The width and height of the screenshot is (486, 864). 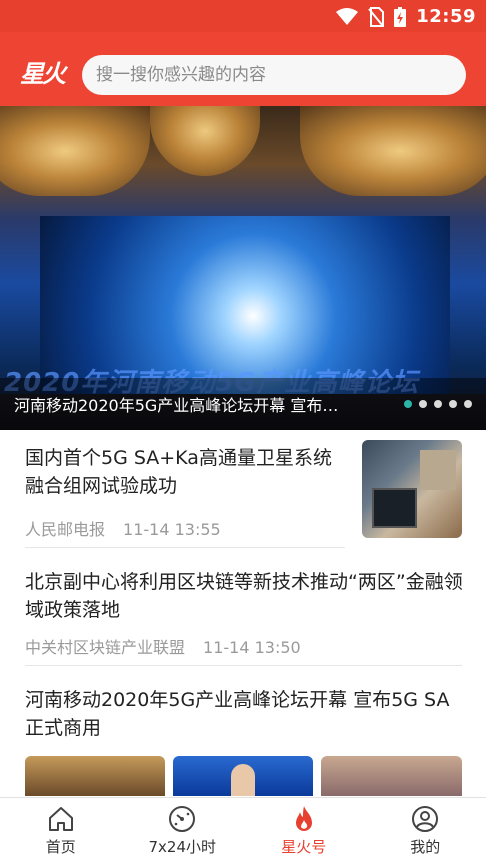 I want to click on news-item: 河南移动2020年5G产业高峰论坛开幕 宣布5G SA正式商用, so click(x=243, y=741).